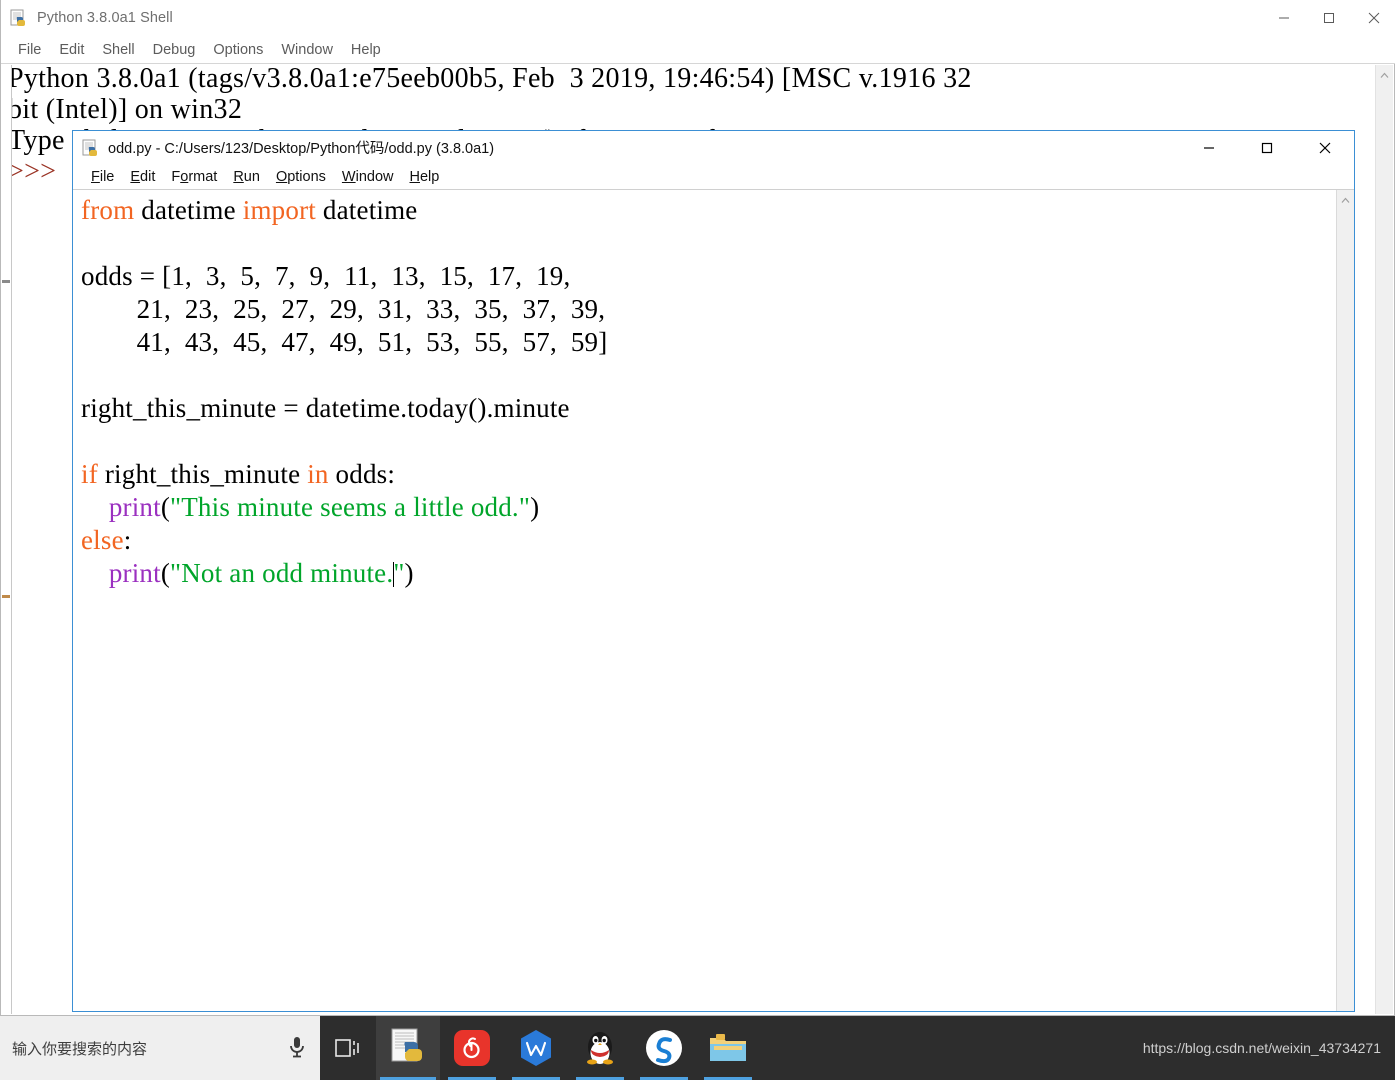  Describe the element at coordinates (148, 176) in the screenshot. I see `menu-rest: dit` at that location.